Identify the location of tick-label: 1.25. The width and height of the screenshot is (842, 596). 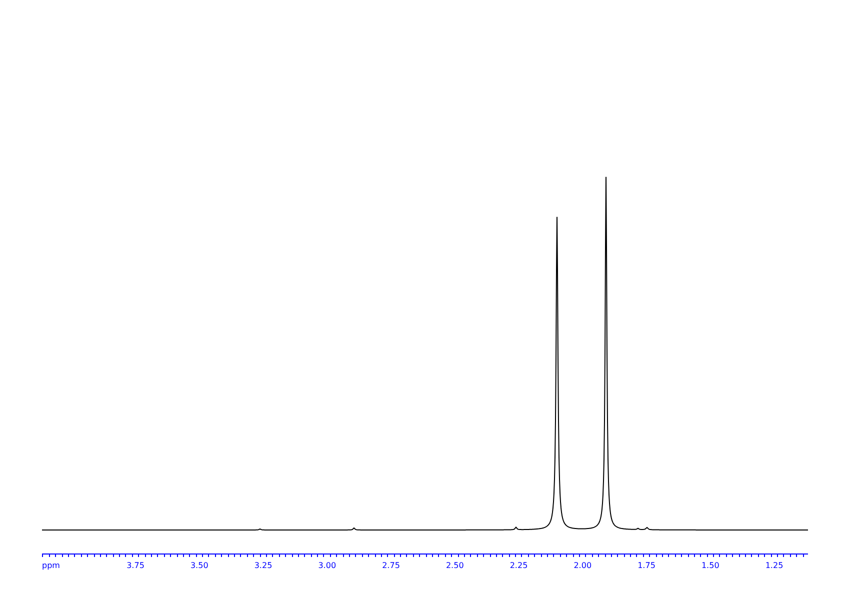
(774, 565).